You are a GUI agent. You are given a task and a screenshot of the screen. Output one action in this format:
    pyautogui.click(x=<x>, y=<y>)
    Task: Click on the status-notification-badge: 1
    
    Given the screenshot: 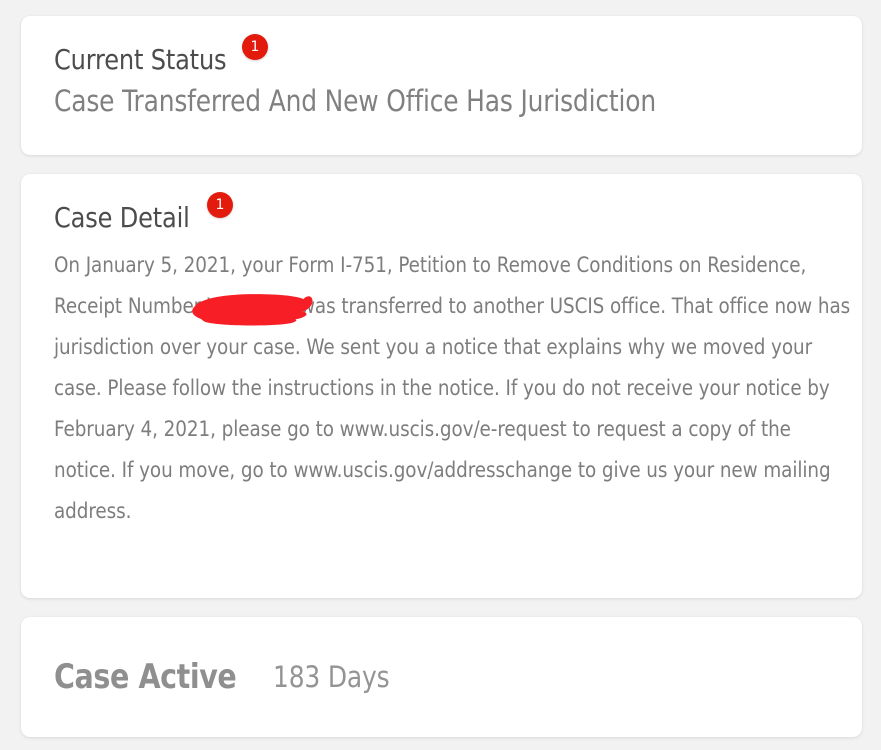 What is the action you would take?
    pyautogui.click(x=255, y=47)
    